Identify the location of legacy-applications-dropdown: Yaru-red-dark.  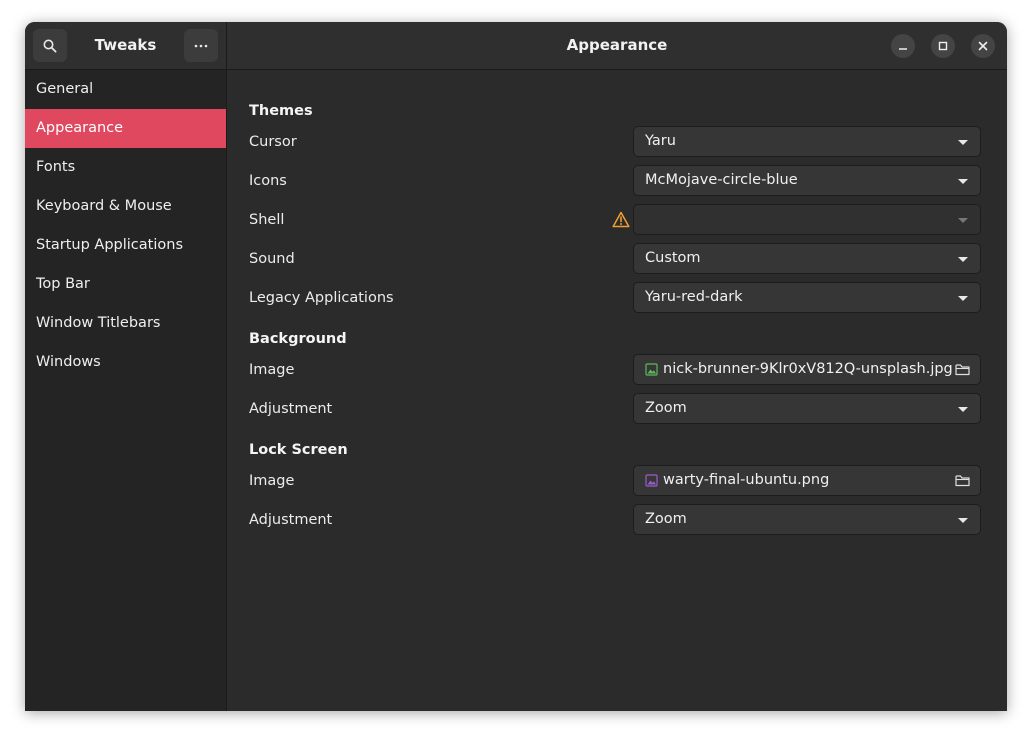
(807, 297).